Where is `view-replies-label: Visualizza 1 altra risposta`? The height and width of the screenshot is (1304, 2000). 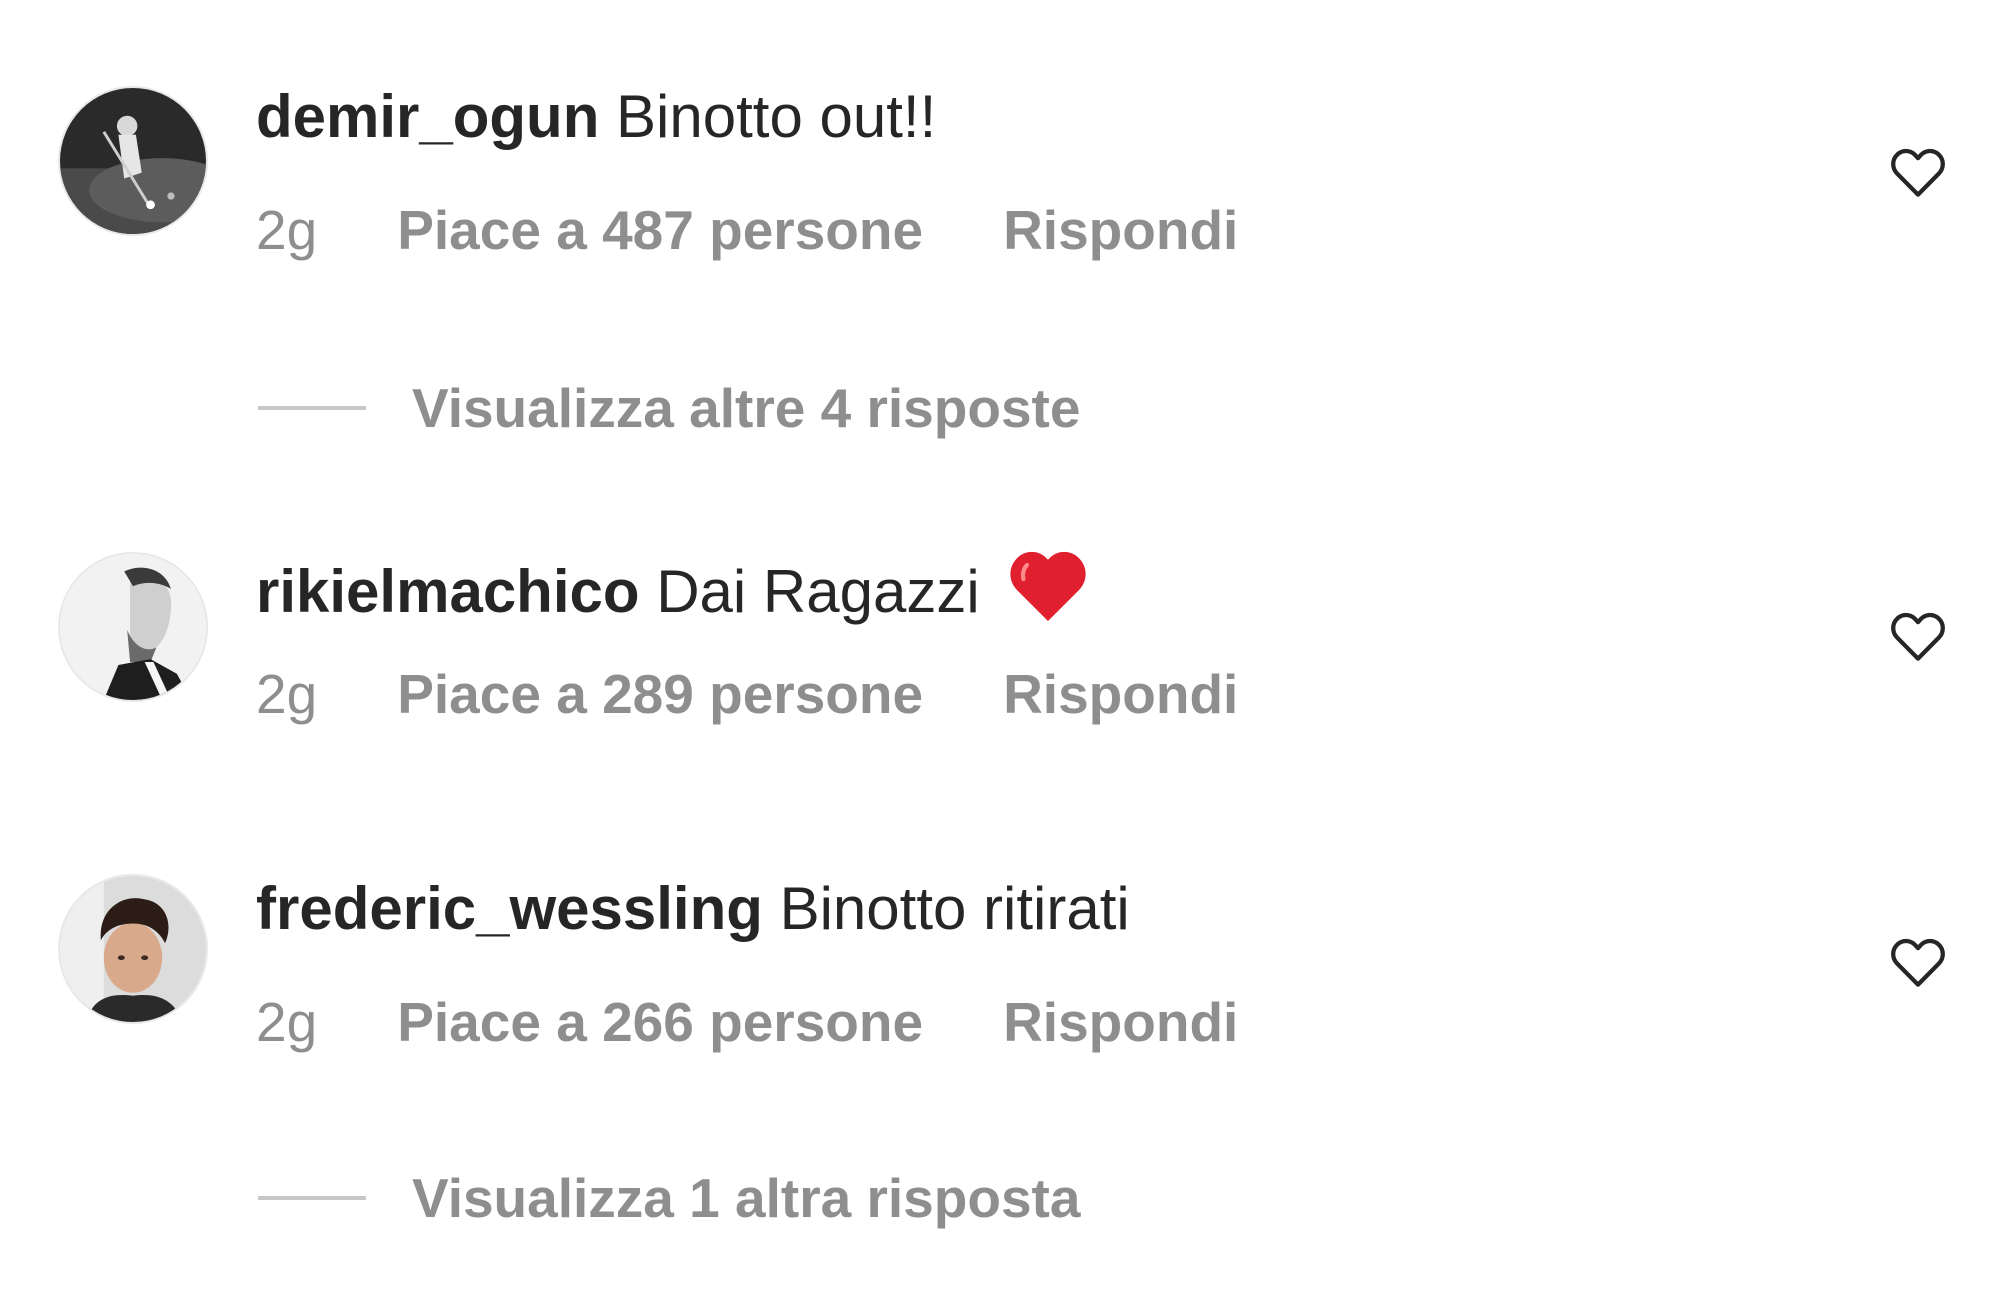
view-replies-label: Visualizza 1 altra risposta is located at coordinates (746, 1198).